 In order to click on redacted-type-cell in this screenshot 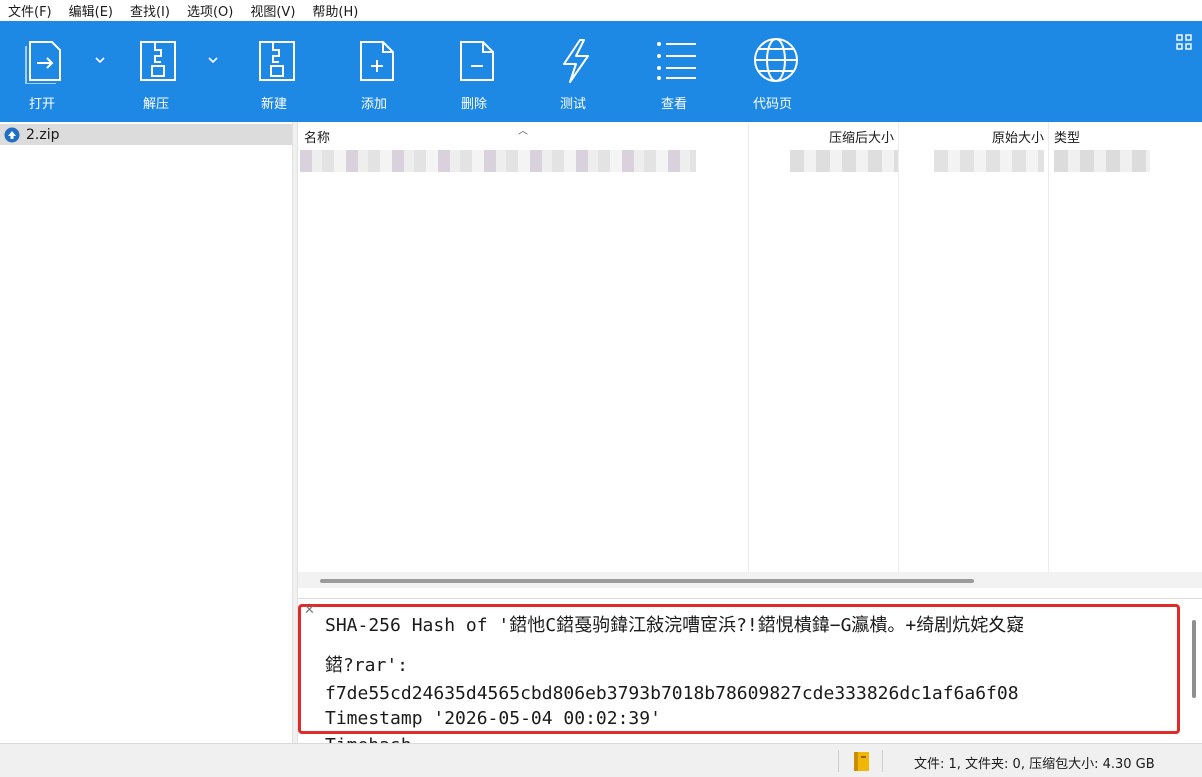, I will do `click(1102, 161)`.